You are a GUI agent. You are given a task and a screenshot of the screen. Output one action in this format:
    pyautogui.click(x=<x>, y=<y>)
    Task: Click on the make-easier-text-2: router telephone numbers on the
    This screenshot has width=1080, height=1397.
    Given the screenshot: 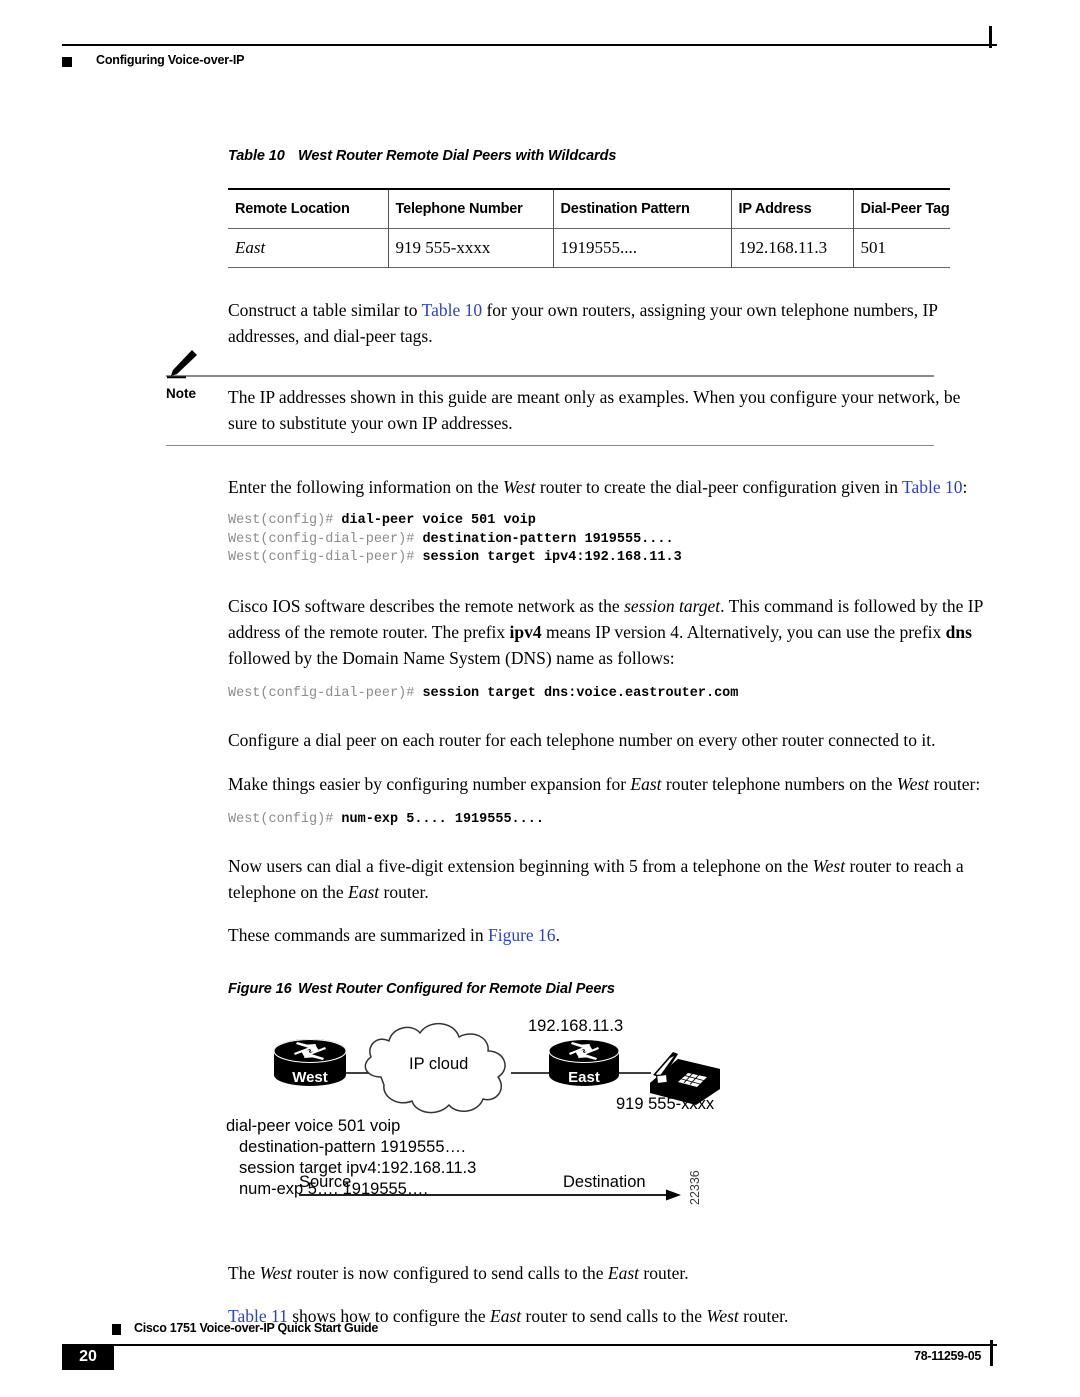 What is the action you would take?
    pyautogui.click(x=779, y=784)
    